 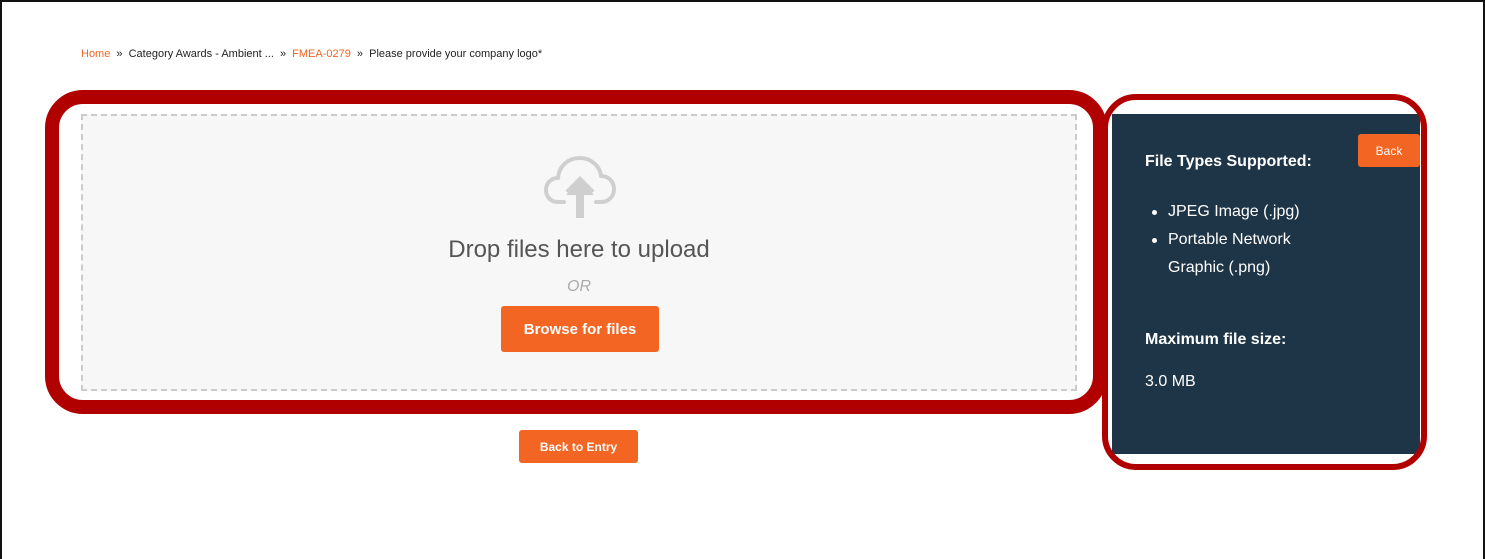 I want to click on breadcrumb-current: Please provide your company logo*, so click(x=456, y=54).